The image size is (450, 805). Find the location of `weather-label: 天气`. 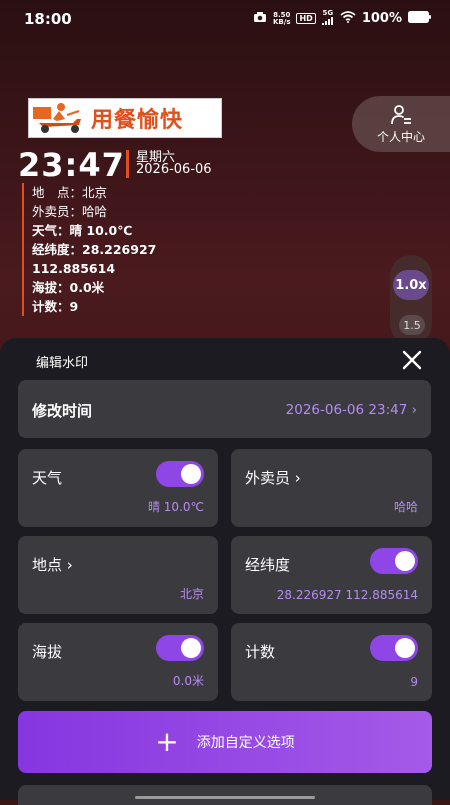

weather-label: 天气 is located at coordinates (47, 478).